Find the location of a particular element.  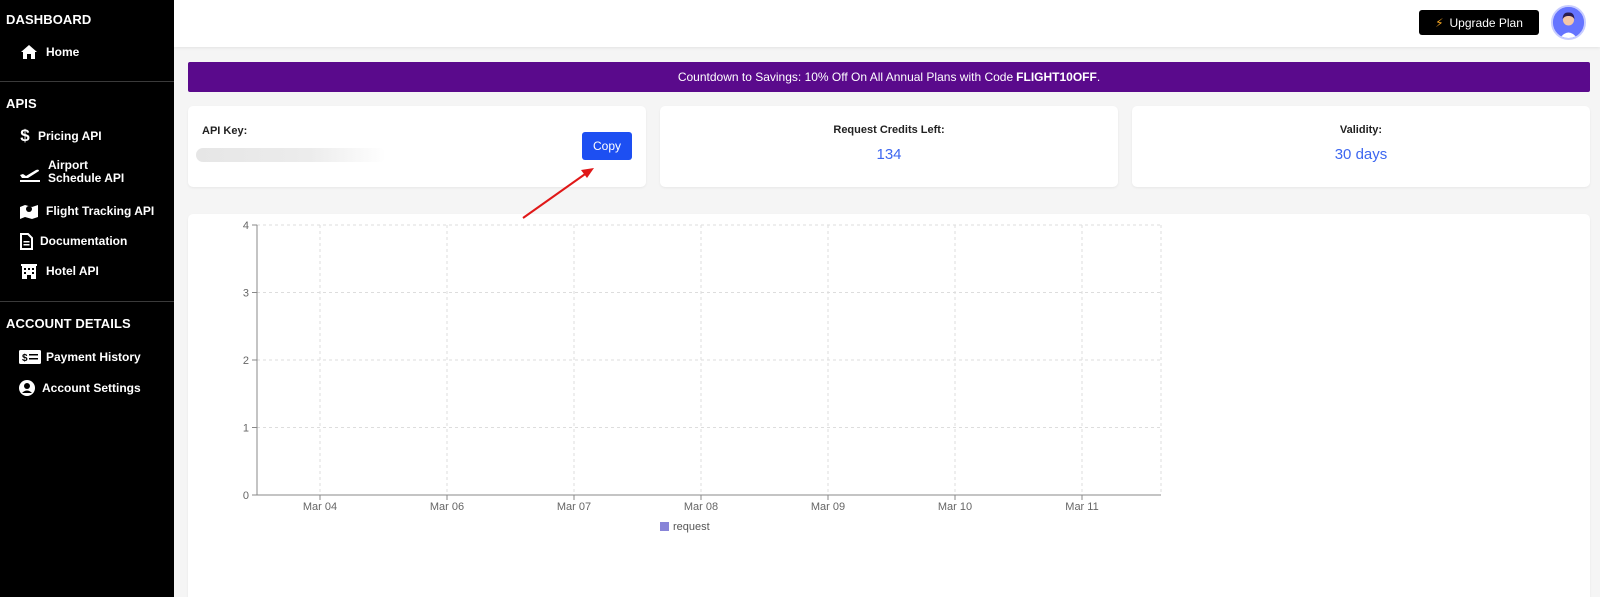

upgrade-plan-button: ⚡ Upgrade Plan is located at coordinates (1479, 22).